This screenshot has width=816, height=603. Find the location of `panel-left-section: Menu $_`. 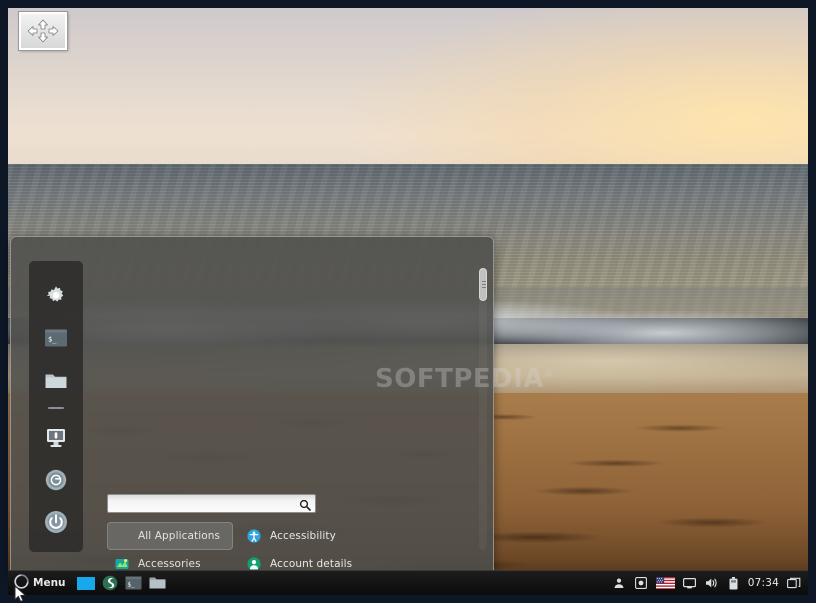

panel-left-section: Menu $_ is located at coordinates (89, 583).